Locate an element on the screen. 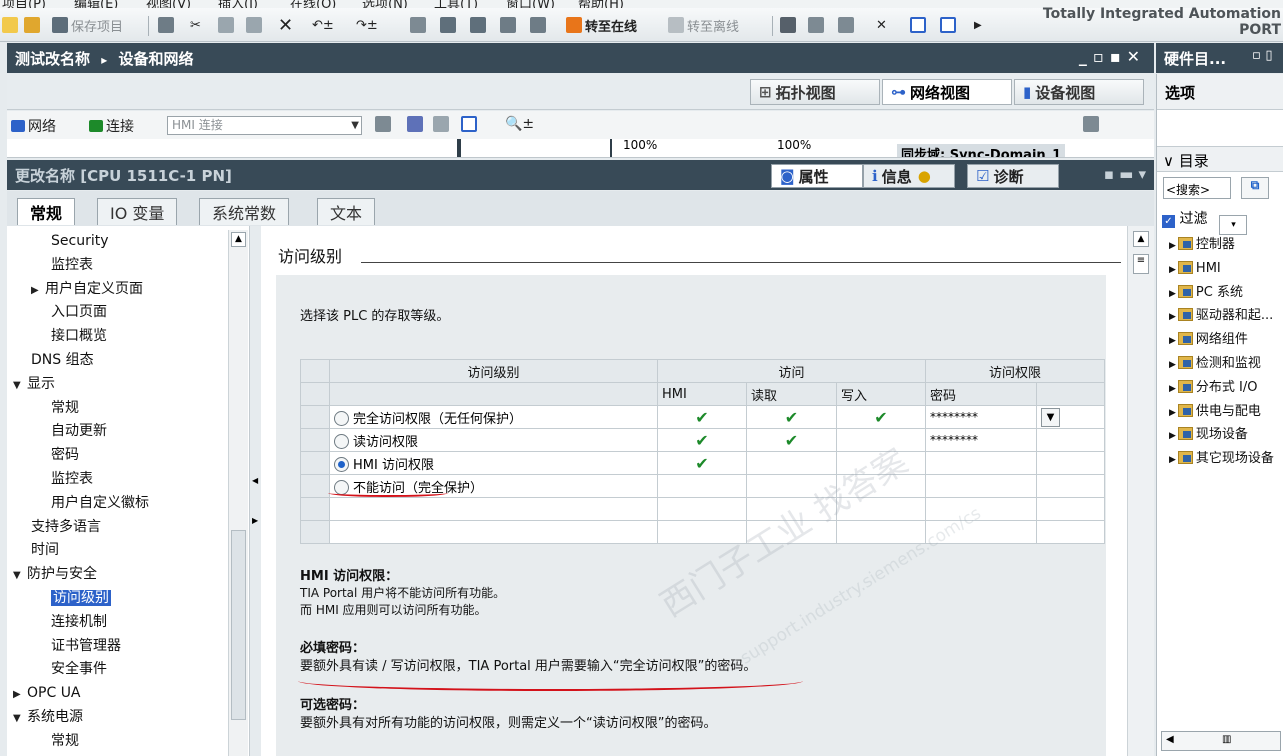  scroll-up-icon: ▲ is located at coordinates (238, 239).